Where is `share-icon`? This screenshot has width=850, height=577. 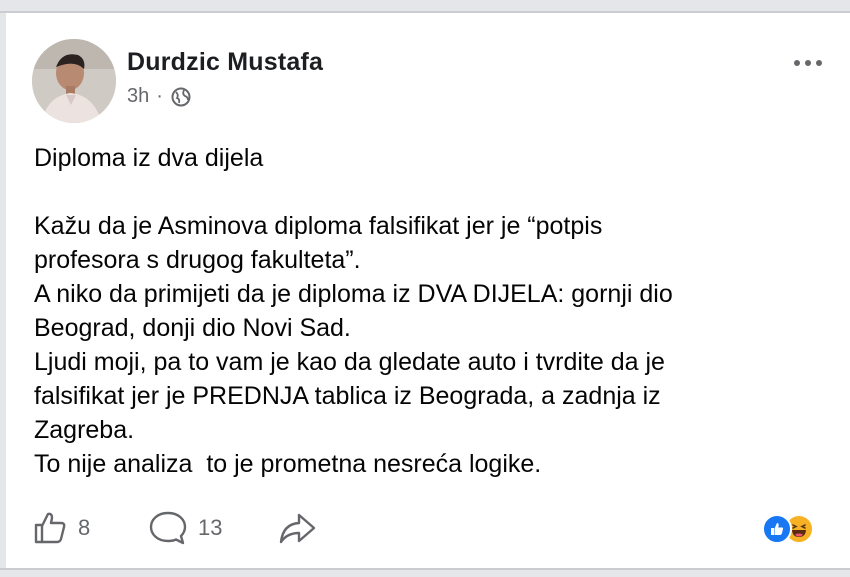 share-icon is located at coordinates (297, 528).